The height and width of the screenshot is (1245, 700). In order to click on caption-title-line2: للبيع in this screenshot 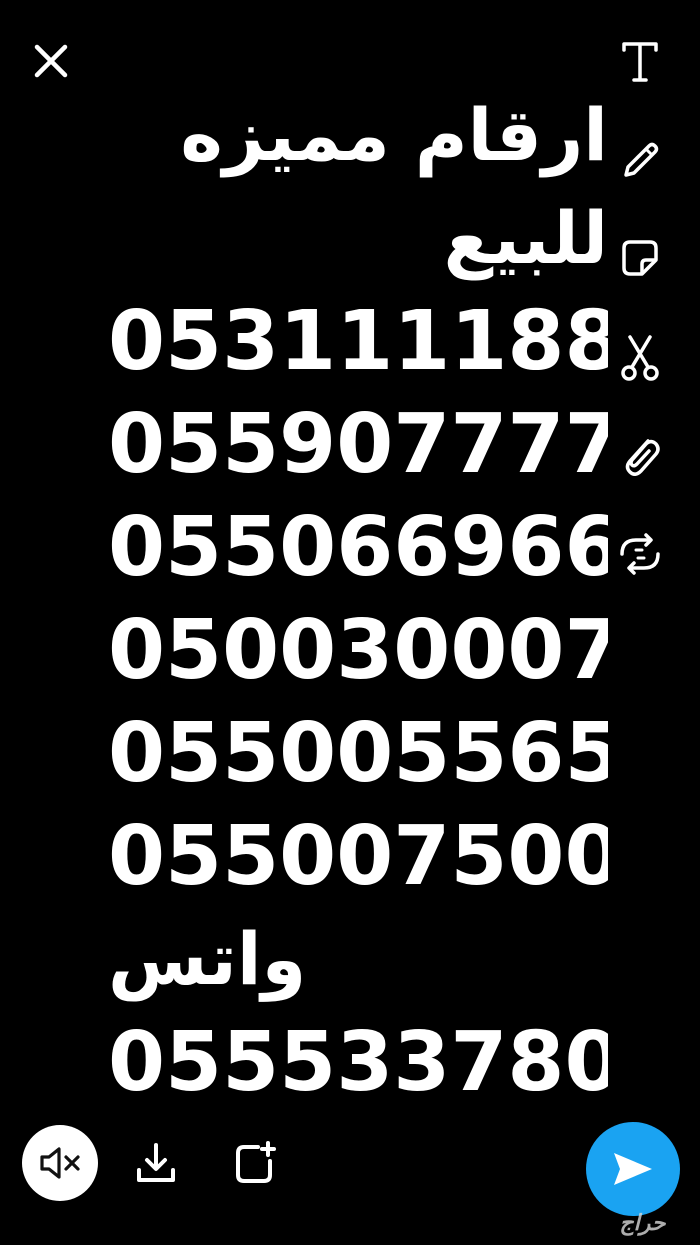, I will do `click(525, 238)`.